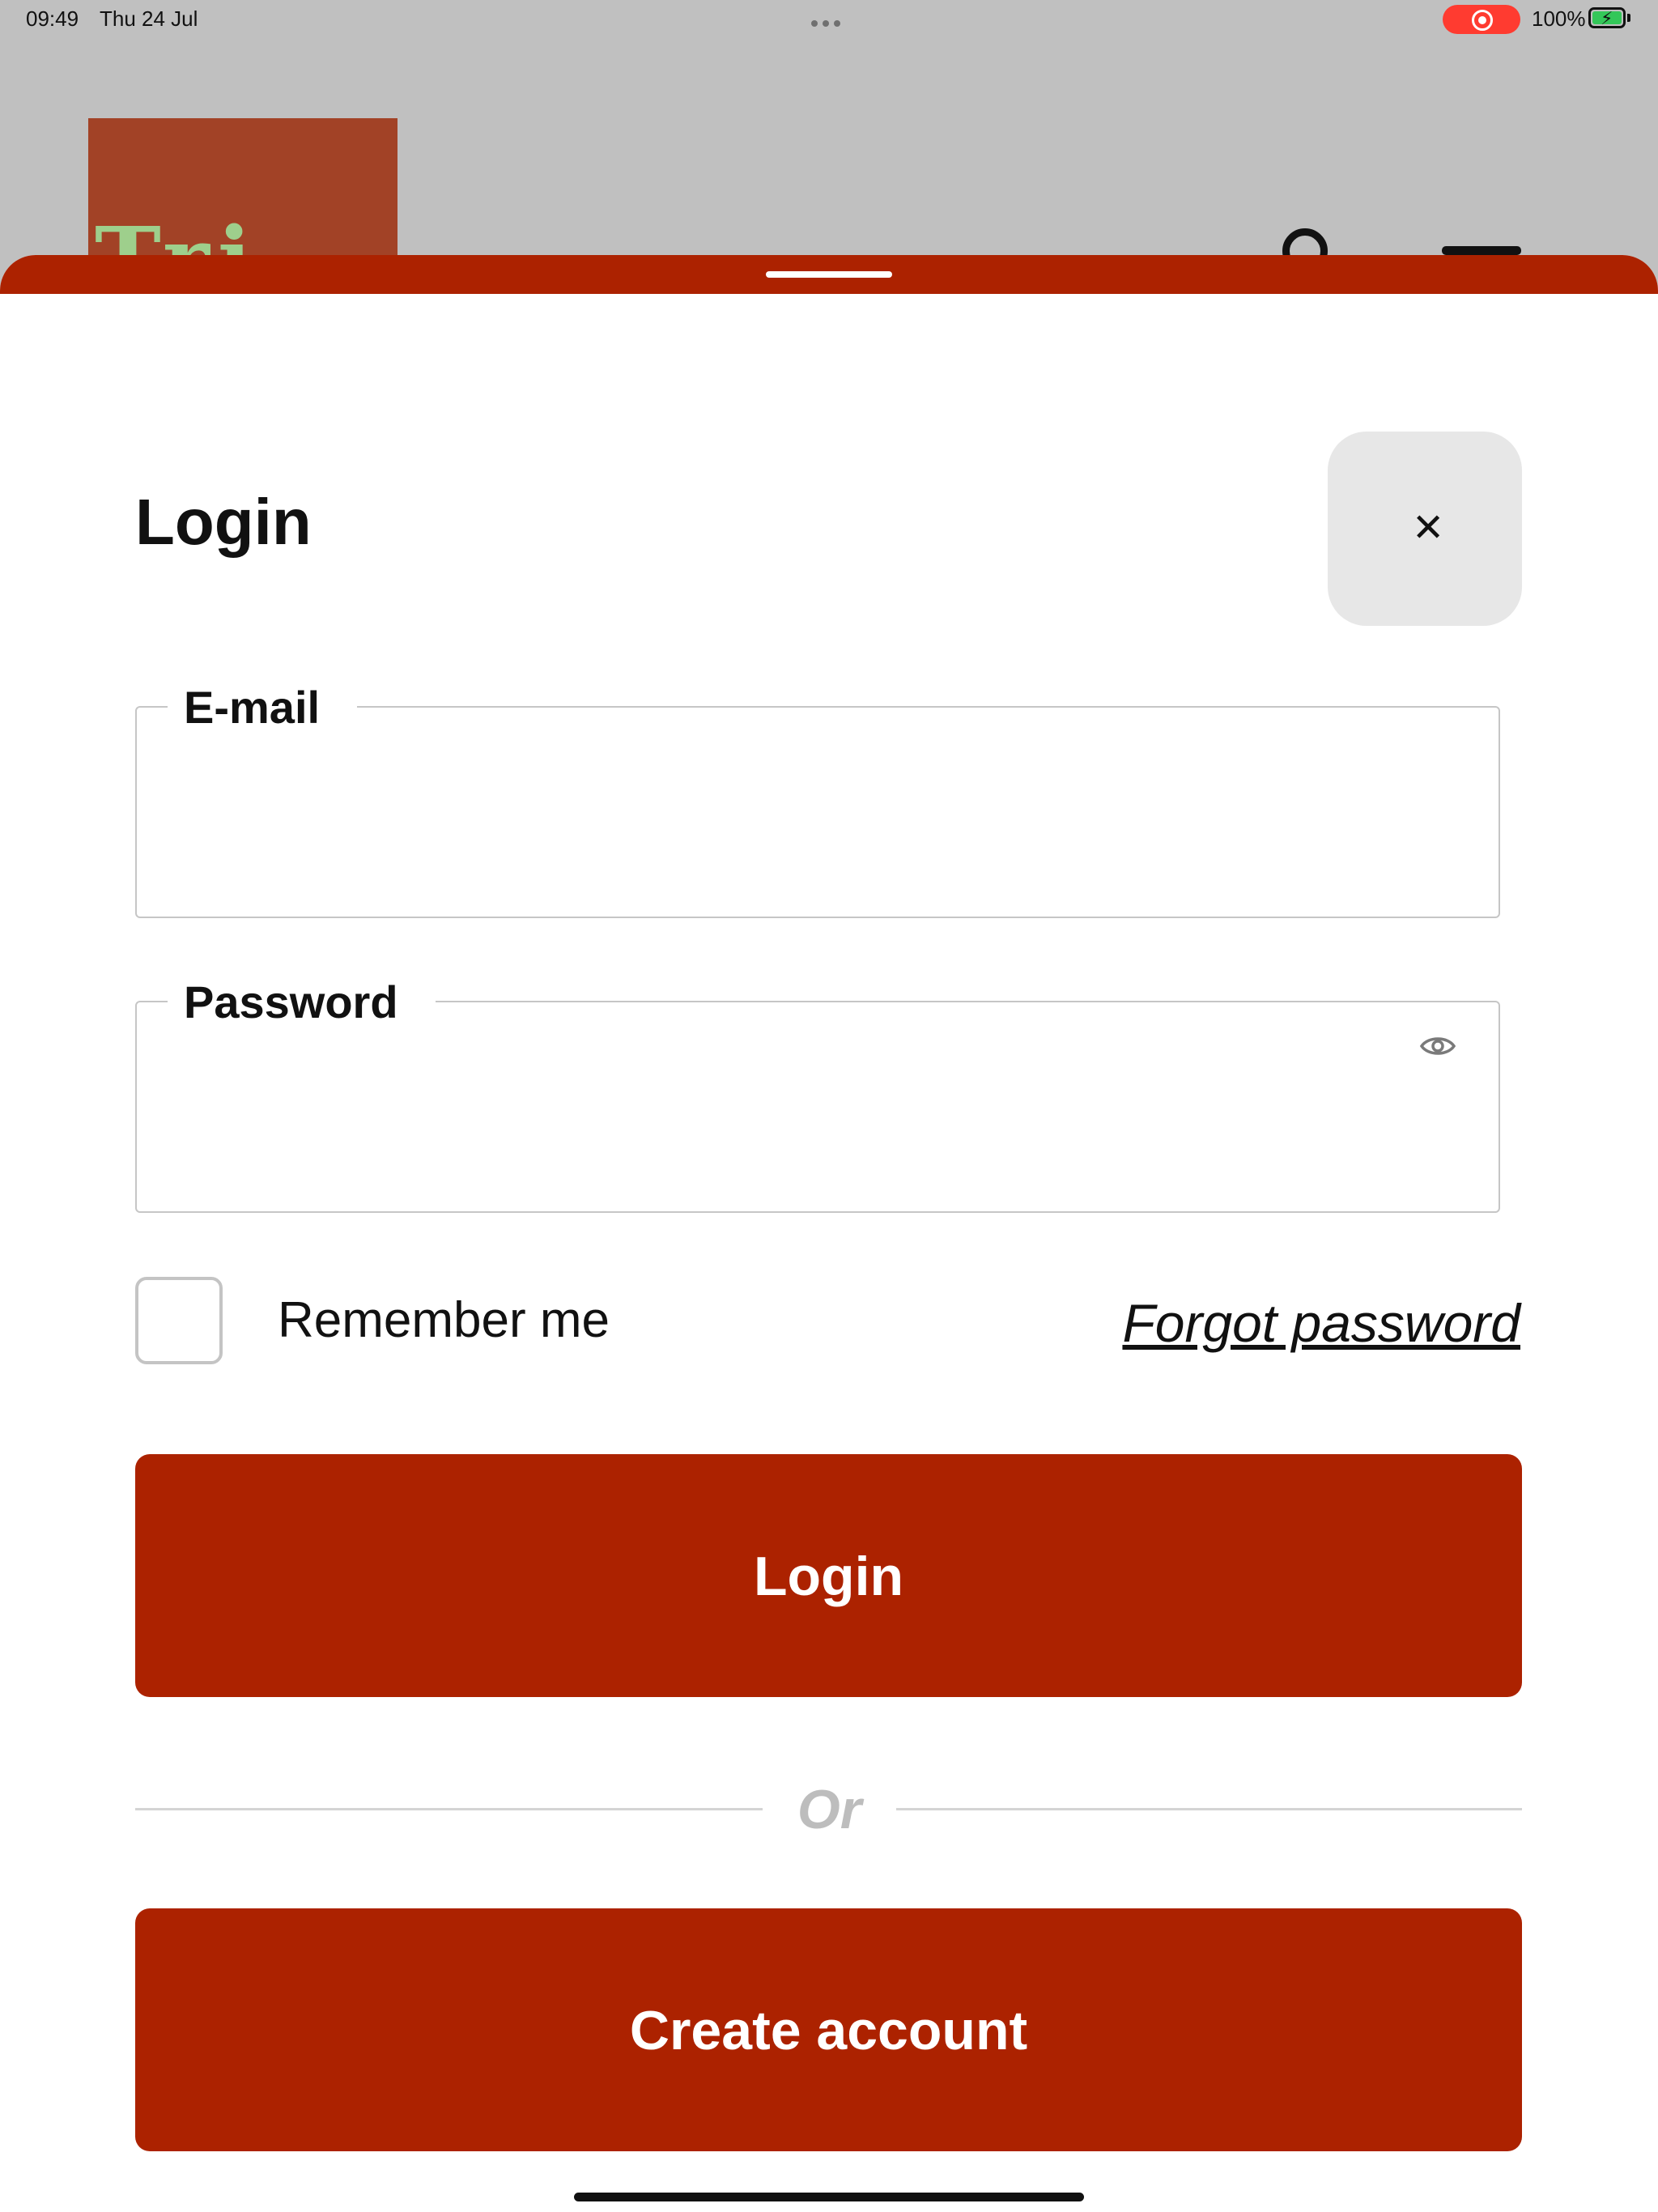  I want to click on divider-or-text: Or, so click(829, 1810).